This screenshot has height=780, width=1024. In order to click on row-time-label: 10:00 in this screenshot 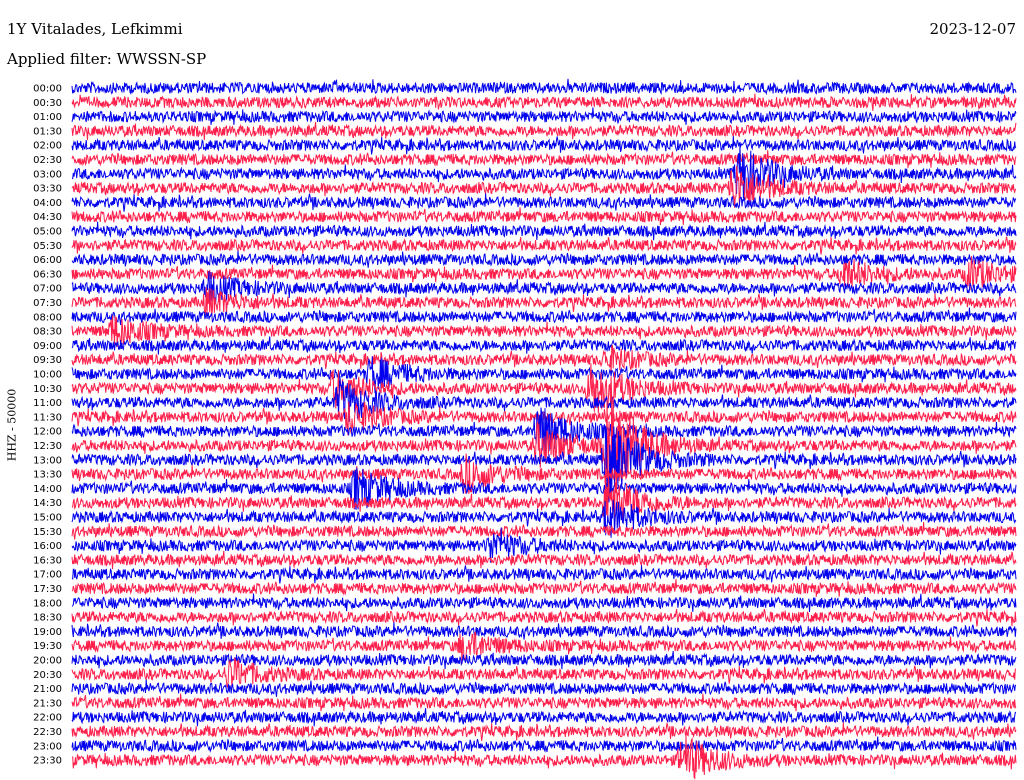, I will do `click(47, 375)`.